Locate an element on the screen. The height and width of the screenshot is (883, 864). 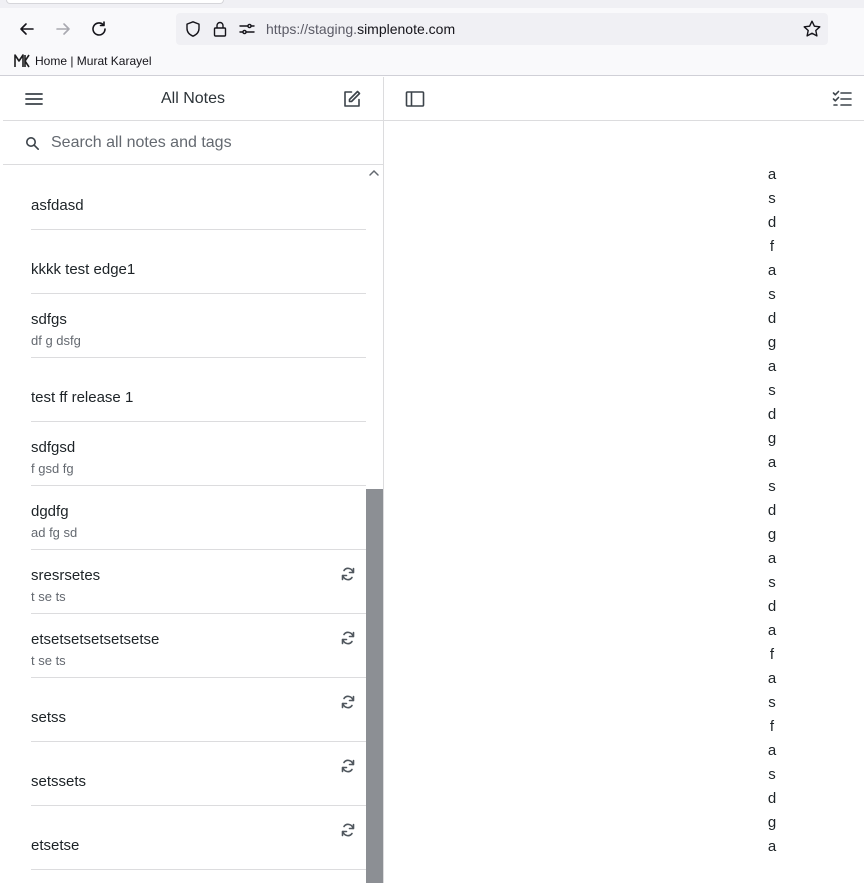
mk-logo-icon is located at coordinates (22, 61).